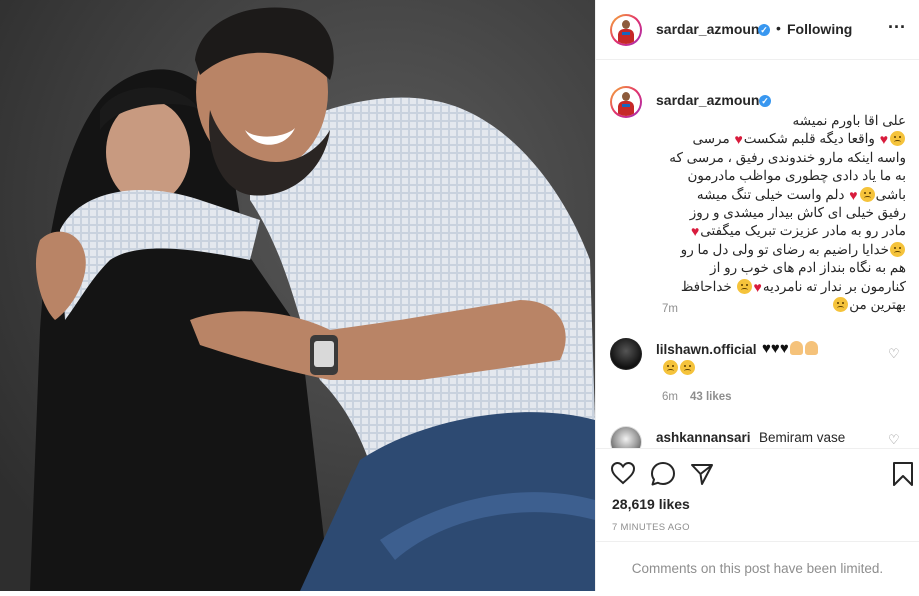 The height and width of the screenshot is (596, 919). What do you see at coordinates (711, 397) in the screenshot?
I see `comment-likes: 43 likes` at bounding box center [711, 397].